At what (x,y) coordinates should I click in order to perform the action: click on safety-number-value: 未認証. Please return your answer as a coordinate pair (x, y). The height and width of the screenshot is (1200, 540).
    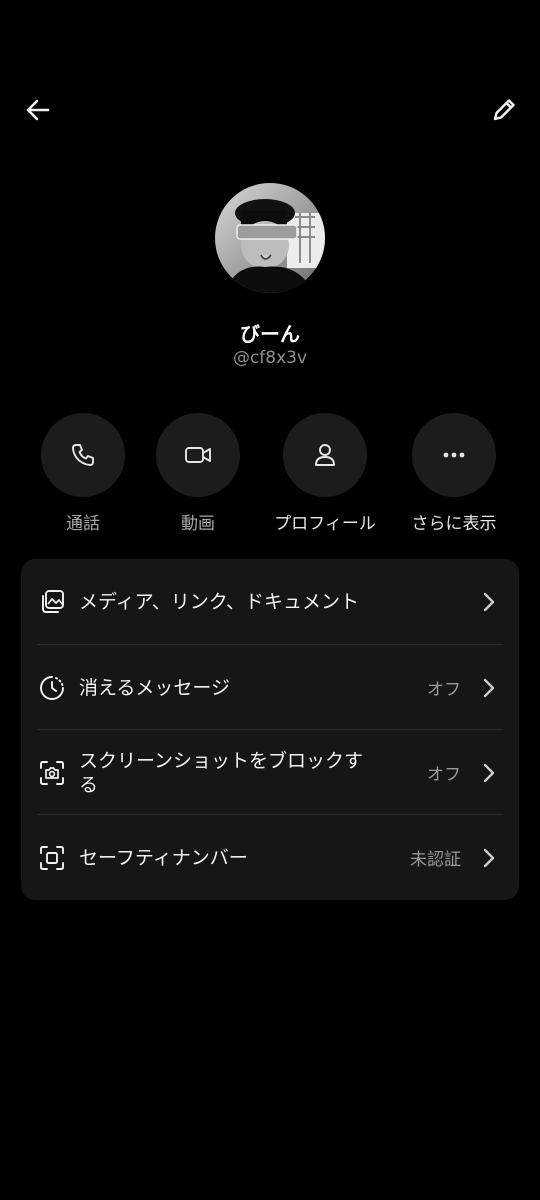
    Looking at the image, I should click on (435, 860).